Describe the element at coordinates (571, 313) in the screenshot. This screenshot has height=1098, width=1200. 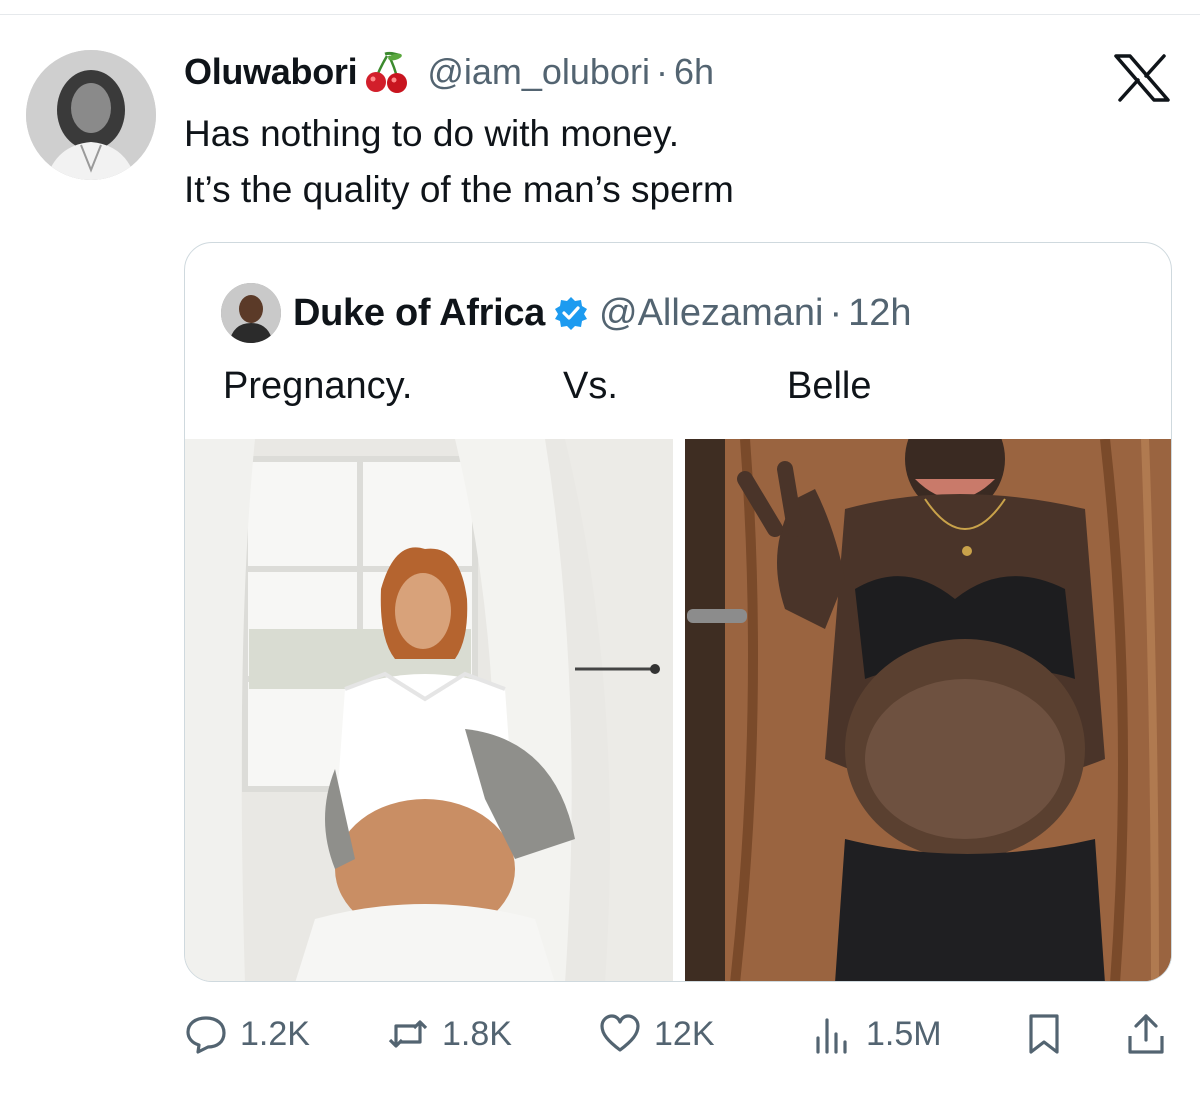
I see `verified-badge-icon` at that location.